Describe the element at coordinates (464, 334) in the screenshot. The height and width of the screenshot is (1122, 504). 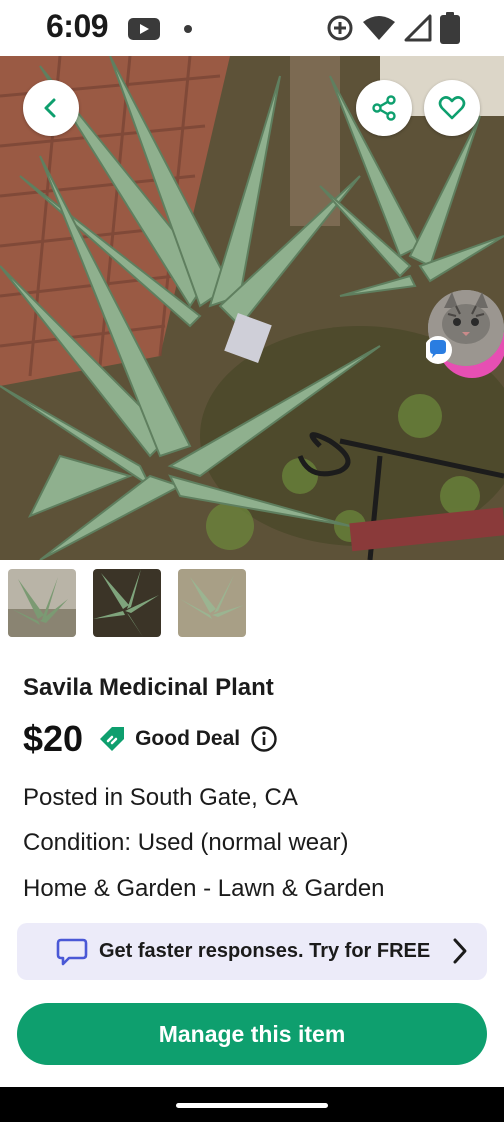
I see `chat-head-bubble` at that location.